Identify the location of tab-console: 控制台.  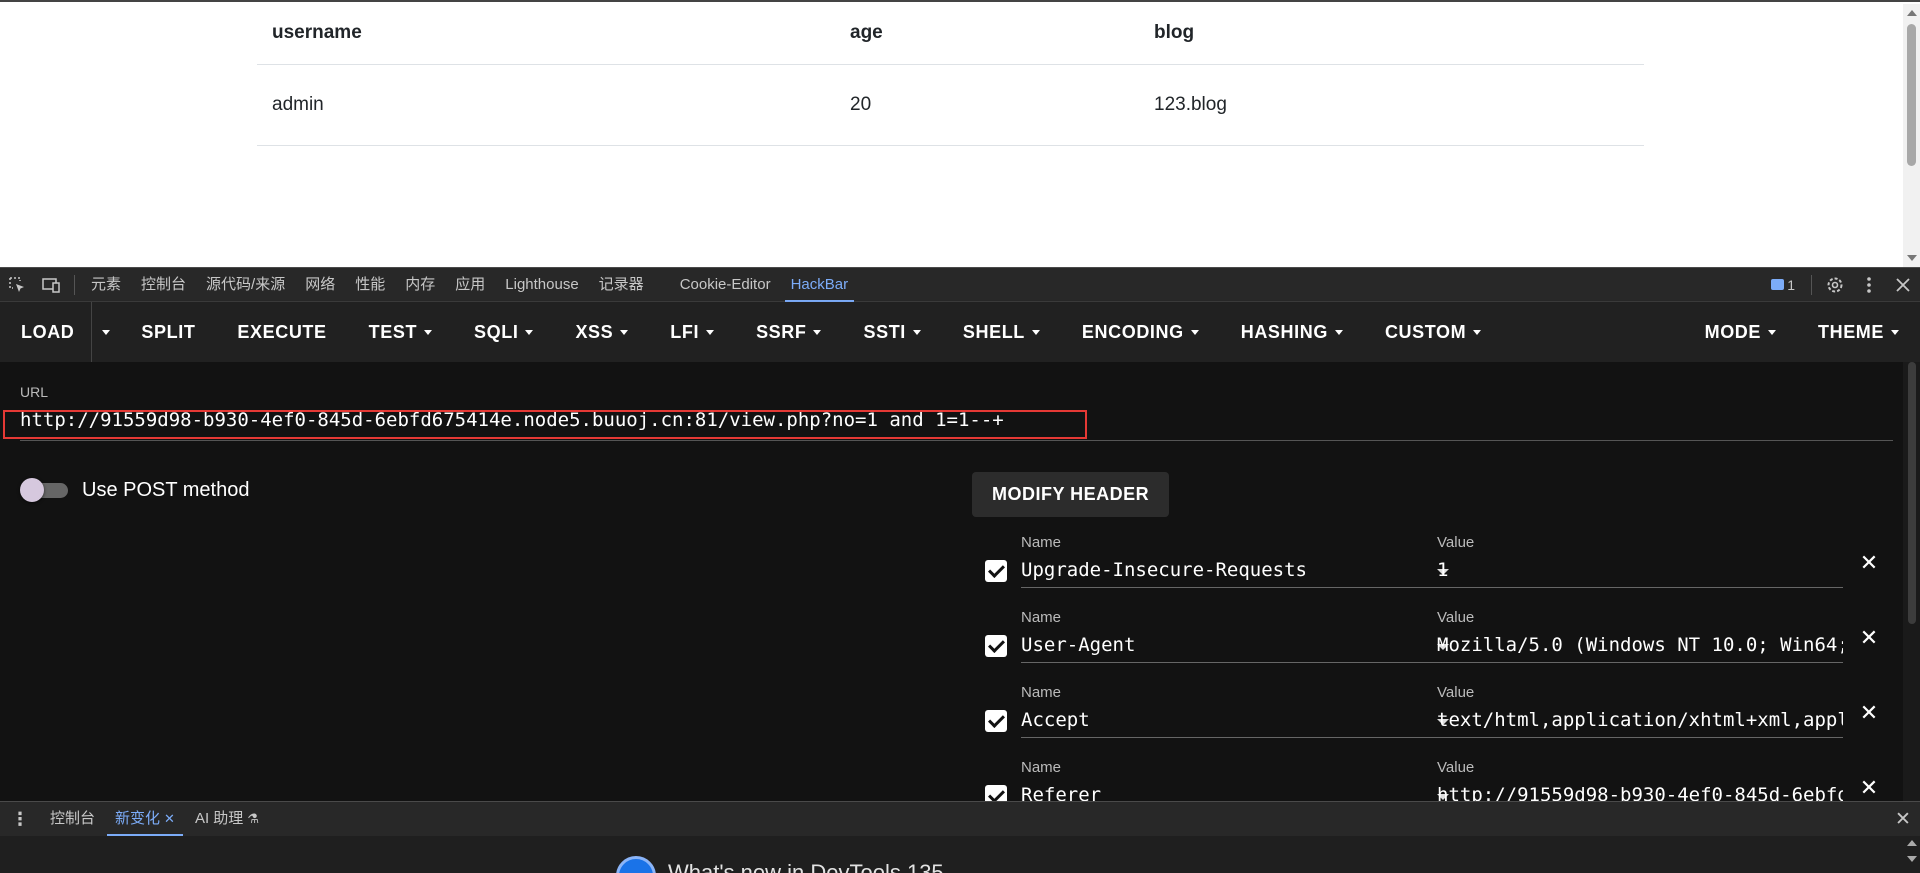
(163, 285).